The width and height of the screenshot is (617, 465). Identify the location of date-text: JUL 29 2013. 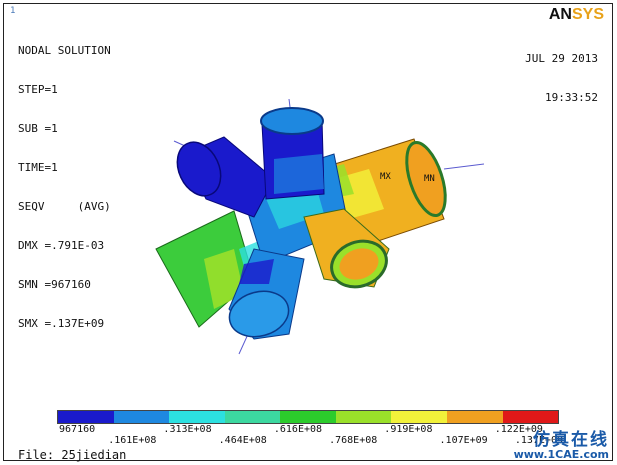
(561, 58).